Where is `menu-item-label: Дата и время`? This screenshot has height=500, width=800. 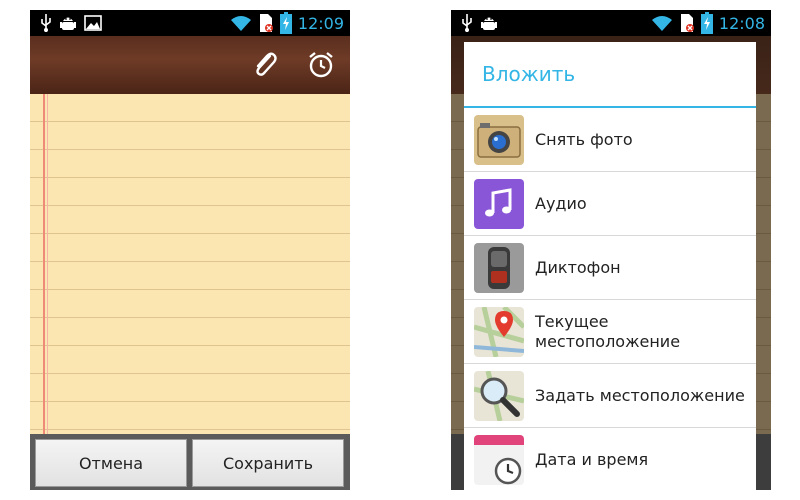 menu-item-label: Дата и время is located at coordinates (592, 459).